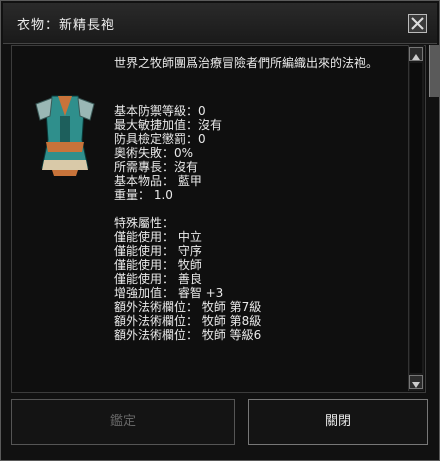  Describe the element at coordinates (158, 251) in the screenshot. I see `property-line: 僅能使用： 守序` at that location.